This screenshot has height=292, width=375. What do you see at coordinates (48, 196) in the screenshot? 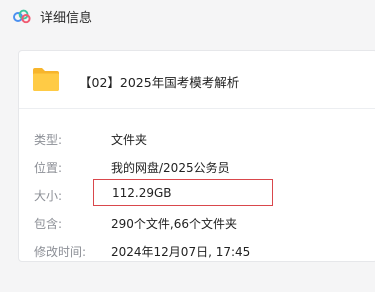
I see `size-label: 大小:` at bounding box center [48, 196].